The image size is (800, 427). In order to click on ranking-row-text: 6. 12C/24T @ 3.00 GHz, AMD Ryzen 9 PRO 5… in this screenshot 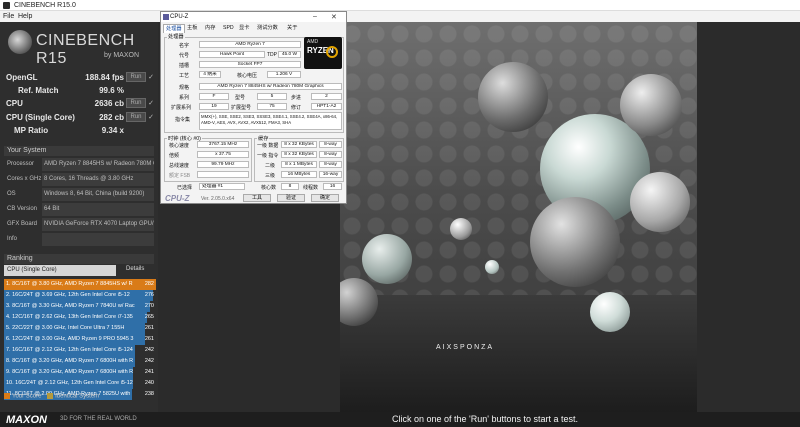, I will do `click(70, 339)`.